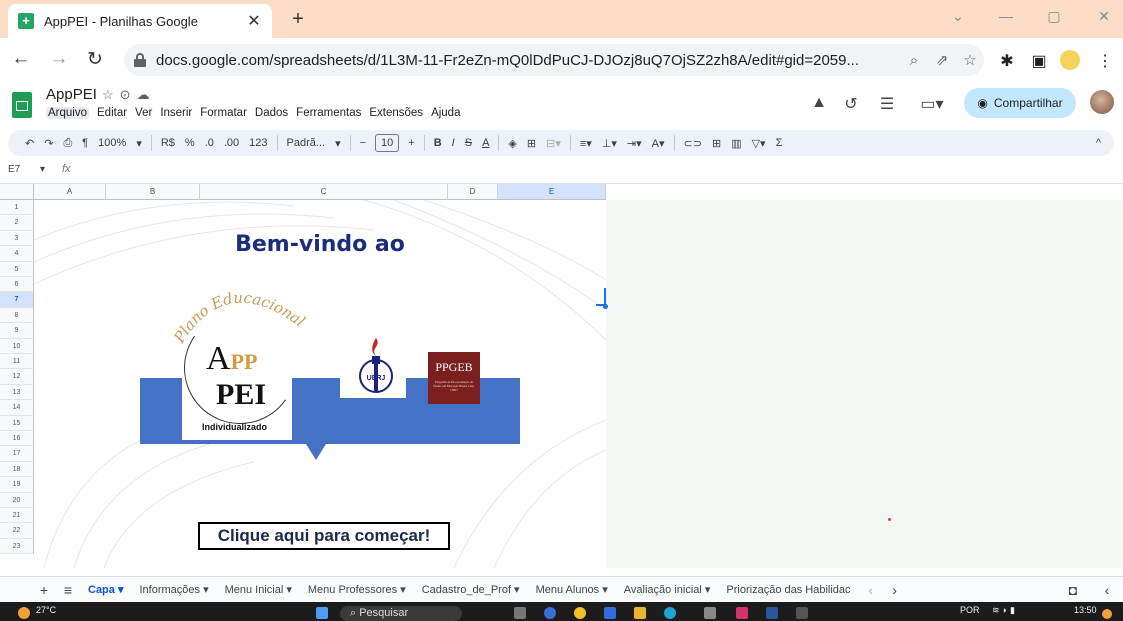 This screenshot has width=1123, height=621. What do you see at coordinates (17, 531) in the screenshot?
I see `row-header-22: 22` at bounding box center [17, 531].